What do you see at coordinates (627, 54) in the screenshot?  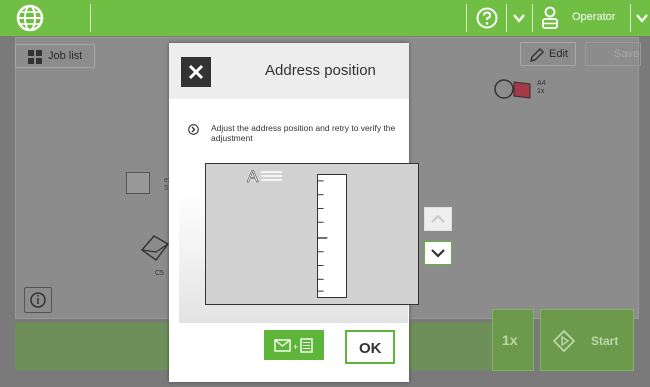 I see `save-label: Save` at bounding box center [627, 54].